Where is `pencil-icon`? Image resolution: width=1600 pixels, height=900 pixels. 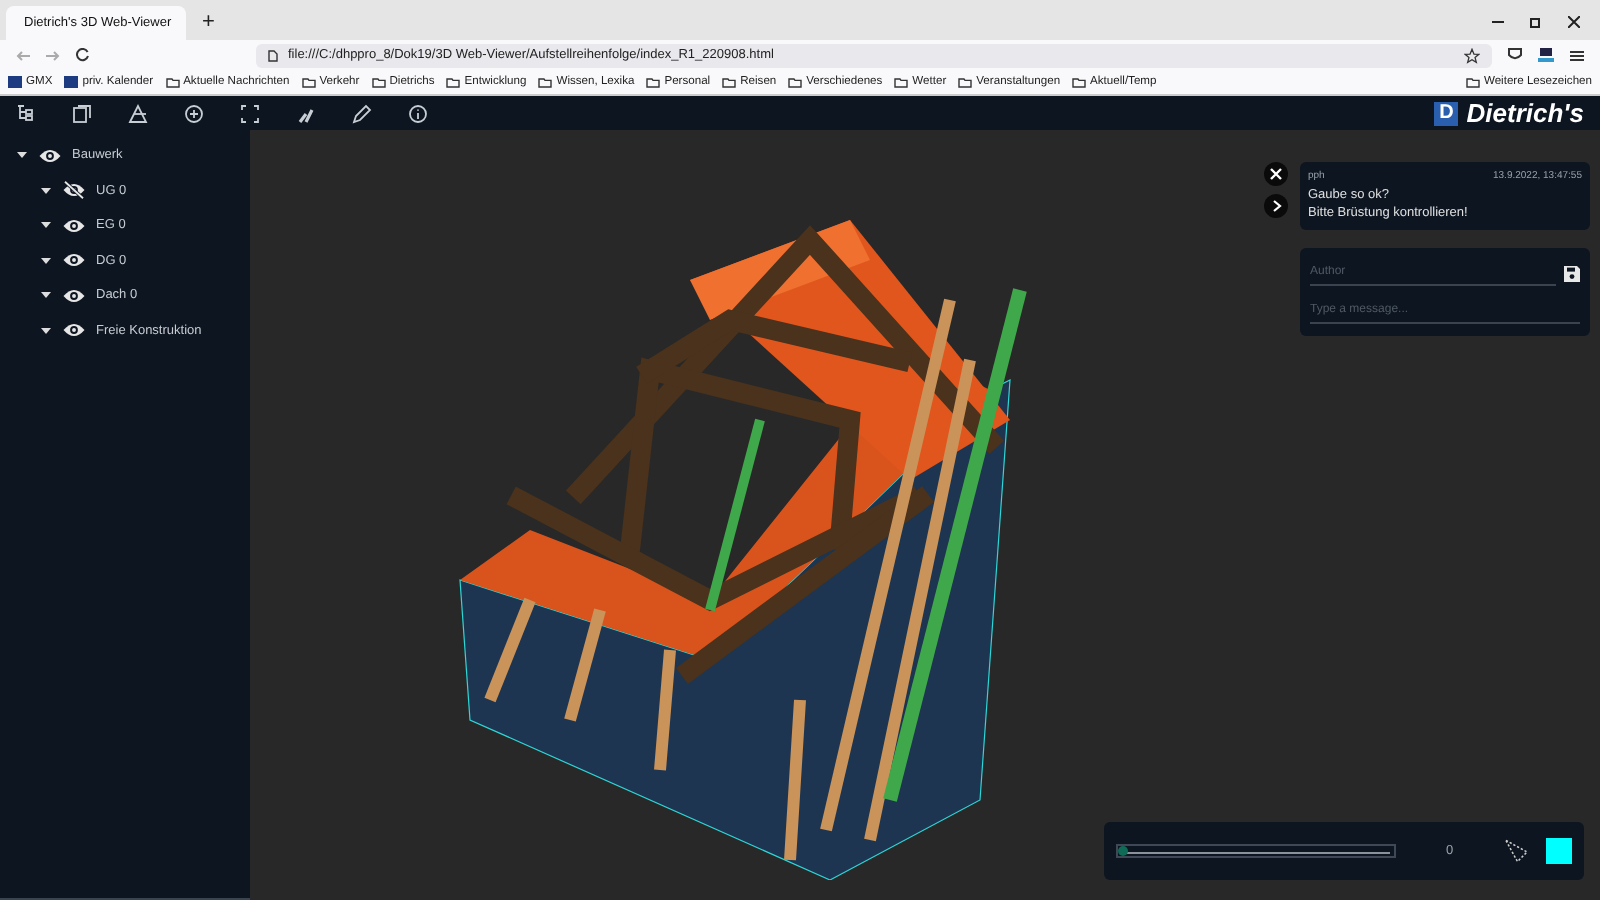 pencil-icon is located at coordinates (362, 113).